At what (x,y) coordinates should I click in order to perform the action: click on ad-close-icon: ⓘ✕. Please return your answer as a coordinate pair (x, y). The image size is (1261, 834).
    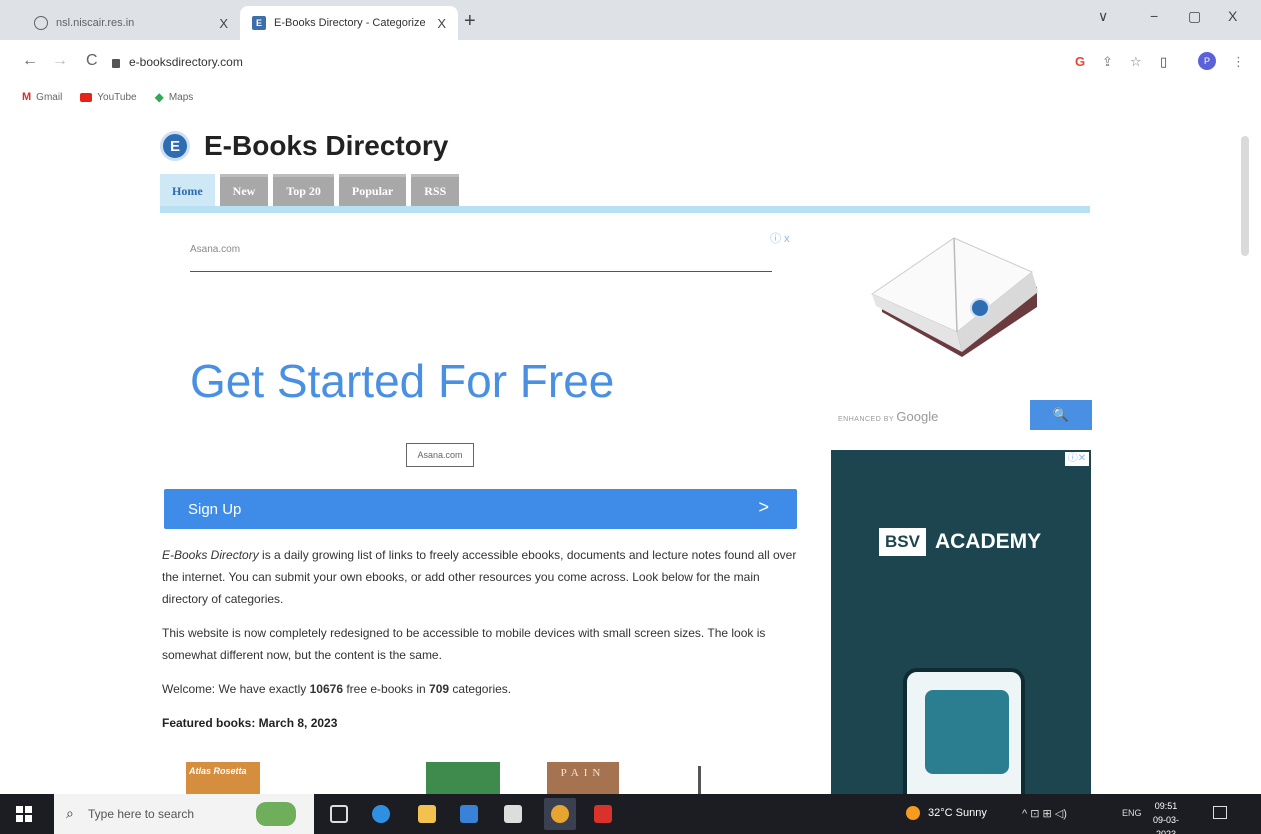
    Looking at the image, I should click on (1077, 459).